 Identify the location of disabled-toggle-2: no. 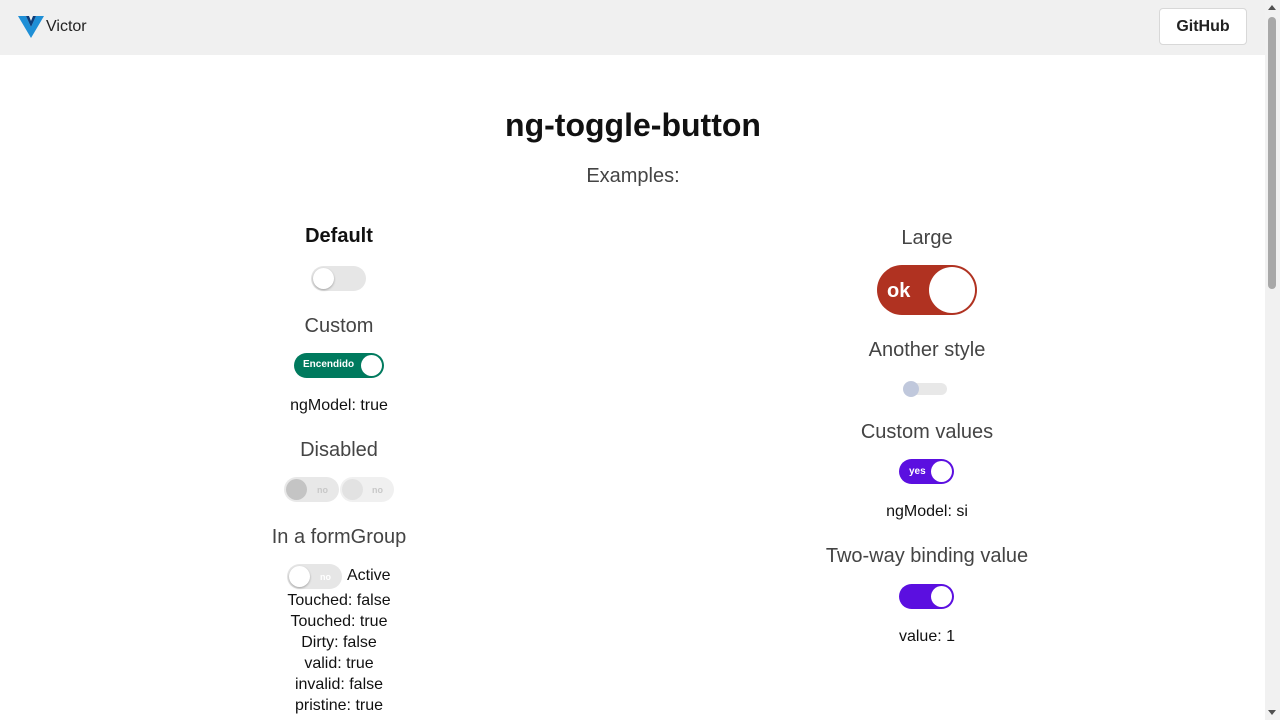
(367, 489).